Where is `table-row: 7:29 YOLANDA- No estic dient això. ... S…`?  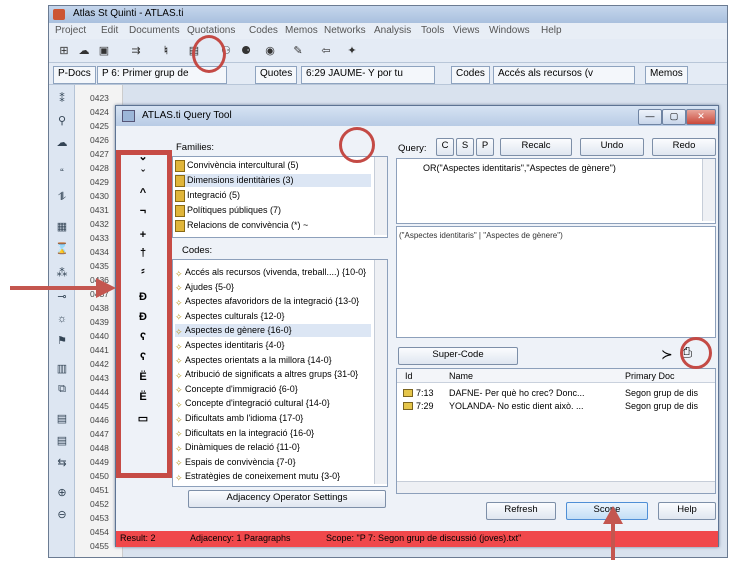 table-row: 7:29 YOLANDA- No estic dient això. ... S… is located at coordinates (556, 406).